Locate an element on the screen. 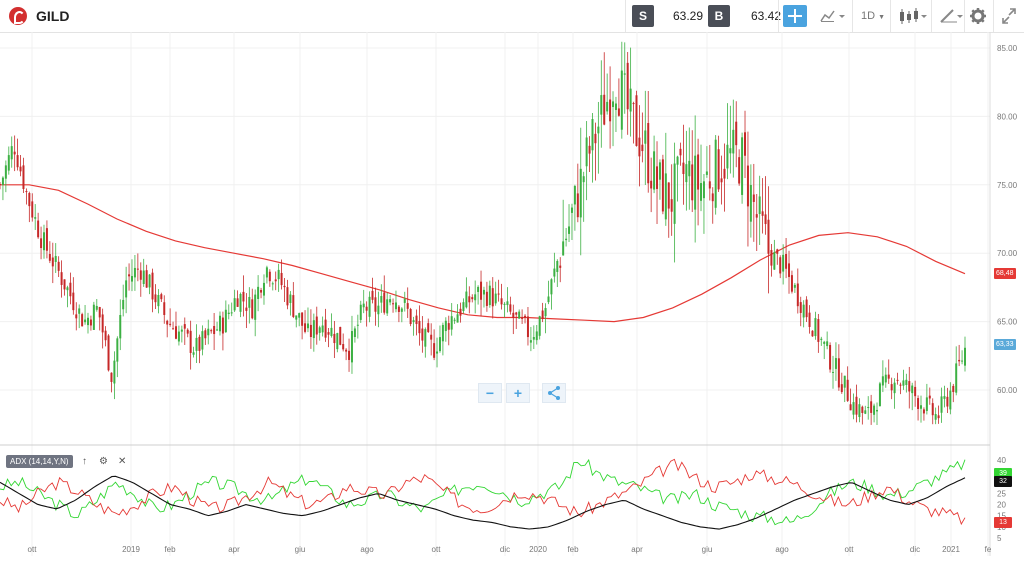 This screenshot has height=563, width=1024. top-toolbar: GILD S 63.29 B 63.42 1D ▼ is located at coordinates (512, 16).